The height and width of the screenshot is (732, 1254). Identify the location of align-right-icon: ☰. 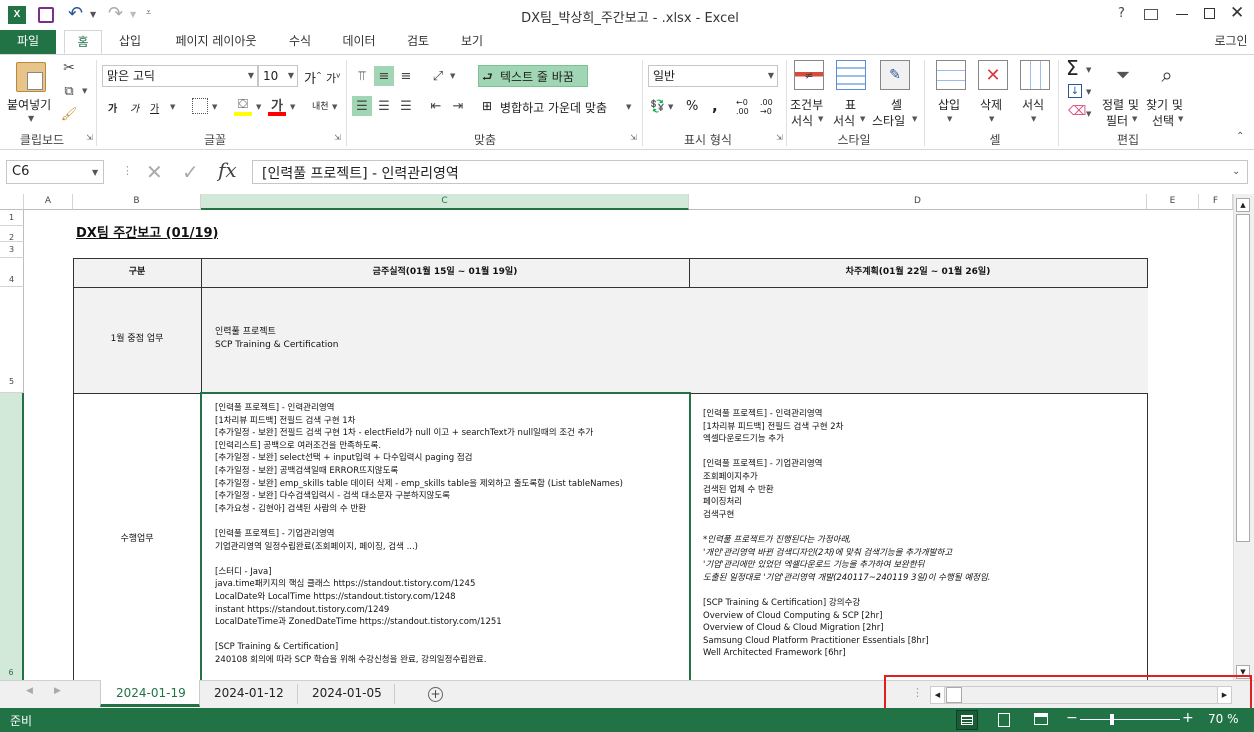
(406, 106).